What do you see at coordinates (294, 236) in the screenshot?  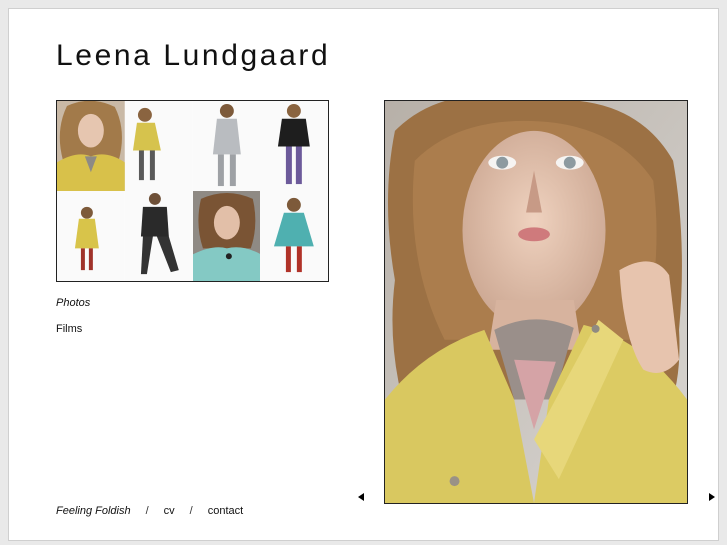 I see `thumbnail-model-teal-ruffle-dress` at bounding box center [294, 236].